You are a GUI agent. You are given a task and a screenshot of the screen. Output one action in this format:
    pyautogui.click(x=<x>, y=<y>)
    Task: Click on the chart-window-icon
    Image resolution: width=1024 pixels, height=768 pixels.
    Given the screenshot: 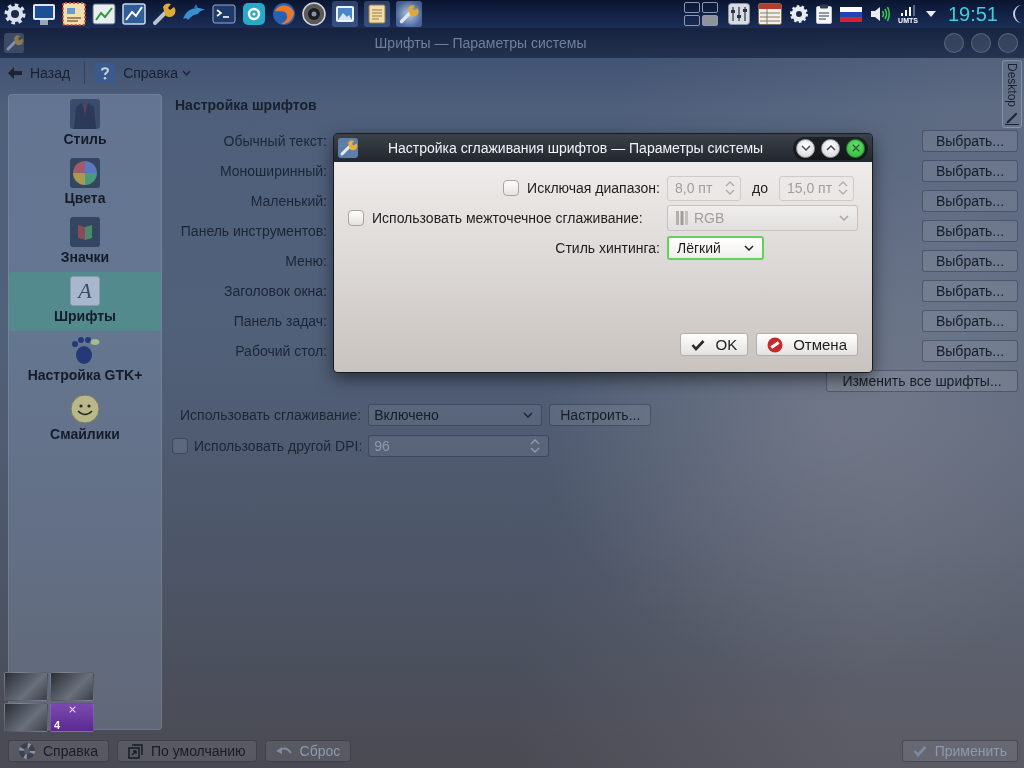 What is the action you would take?
    pyautogui.click(x=134, y=14)
    